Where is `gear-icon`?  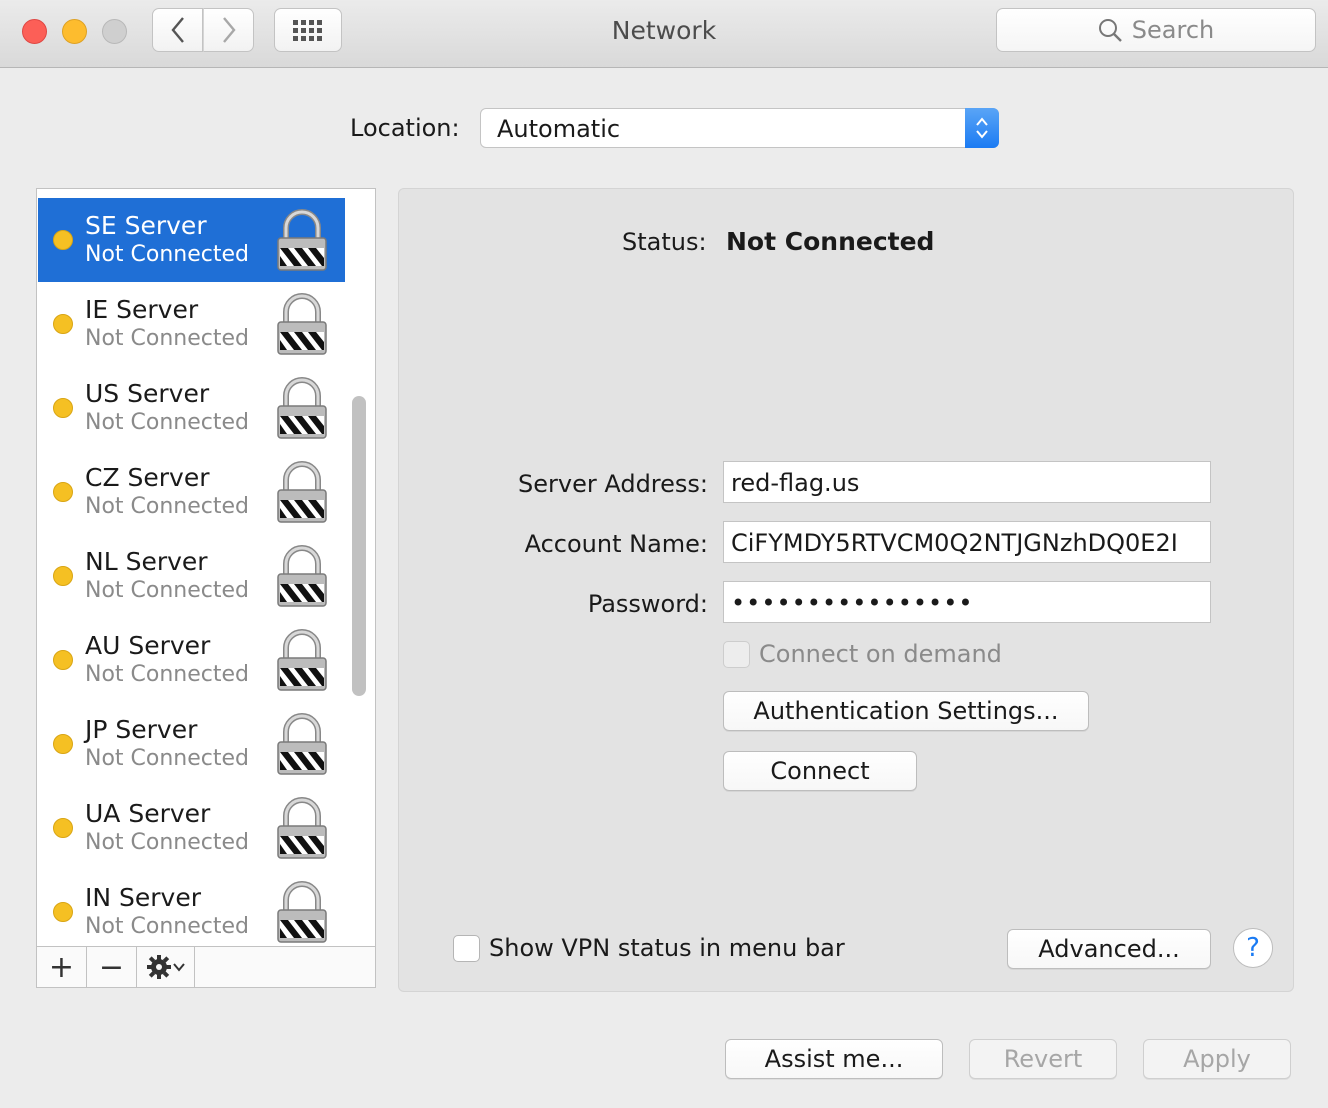 gear-icon is located at coordinates (158, 967).